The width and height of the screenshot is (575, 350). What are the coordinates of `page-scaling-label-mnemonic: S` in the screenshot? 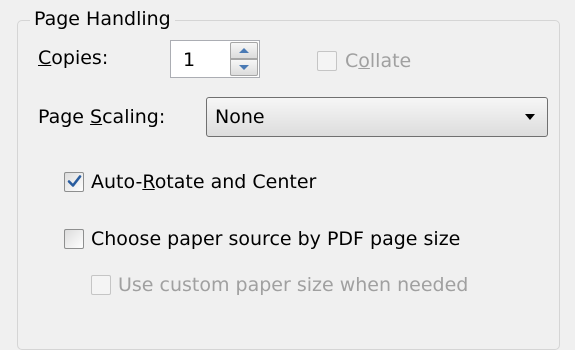 It's located at (96, 117).